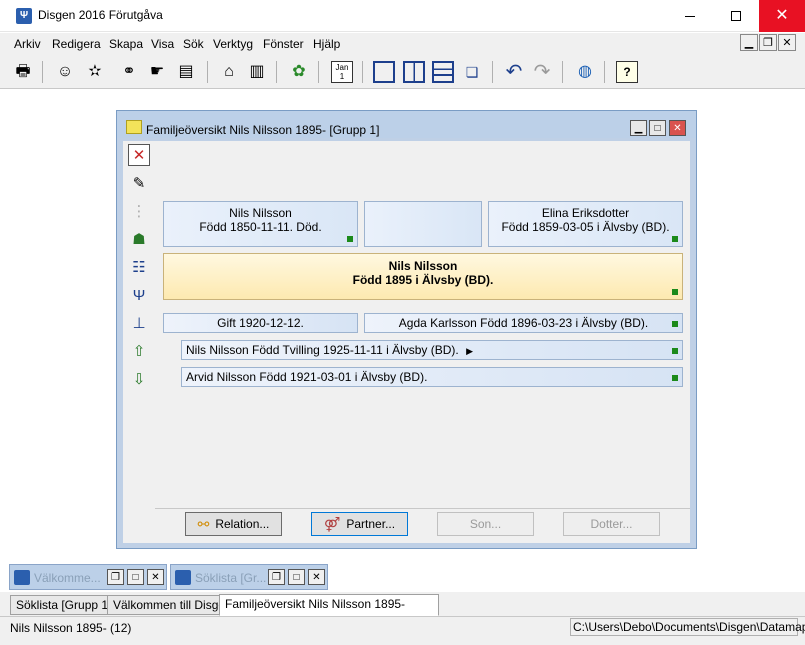 This screenshot has width=805, height=645. Describe the element at coordinates (186, 72) in the screenshot. I see `book-icon: ▤` at that location.